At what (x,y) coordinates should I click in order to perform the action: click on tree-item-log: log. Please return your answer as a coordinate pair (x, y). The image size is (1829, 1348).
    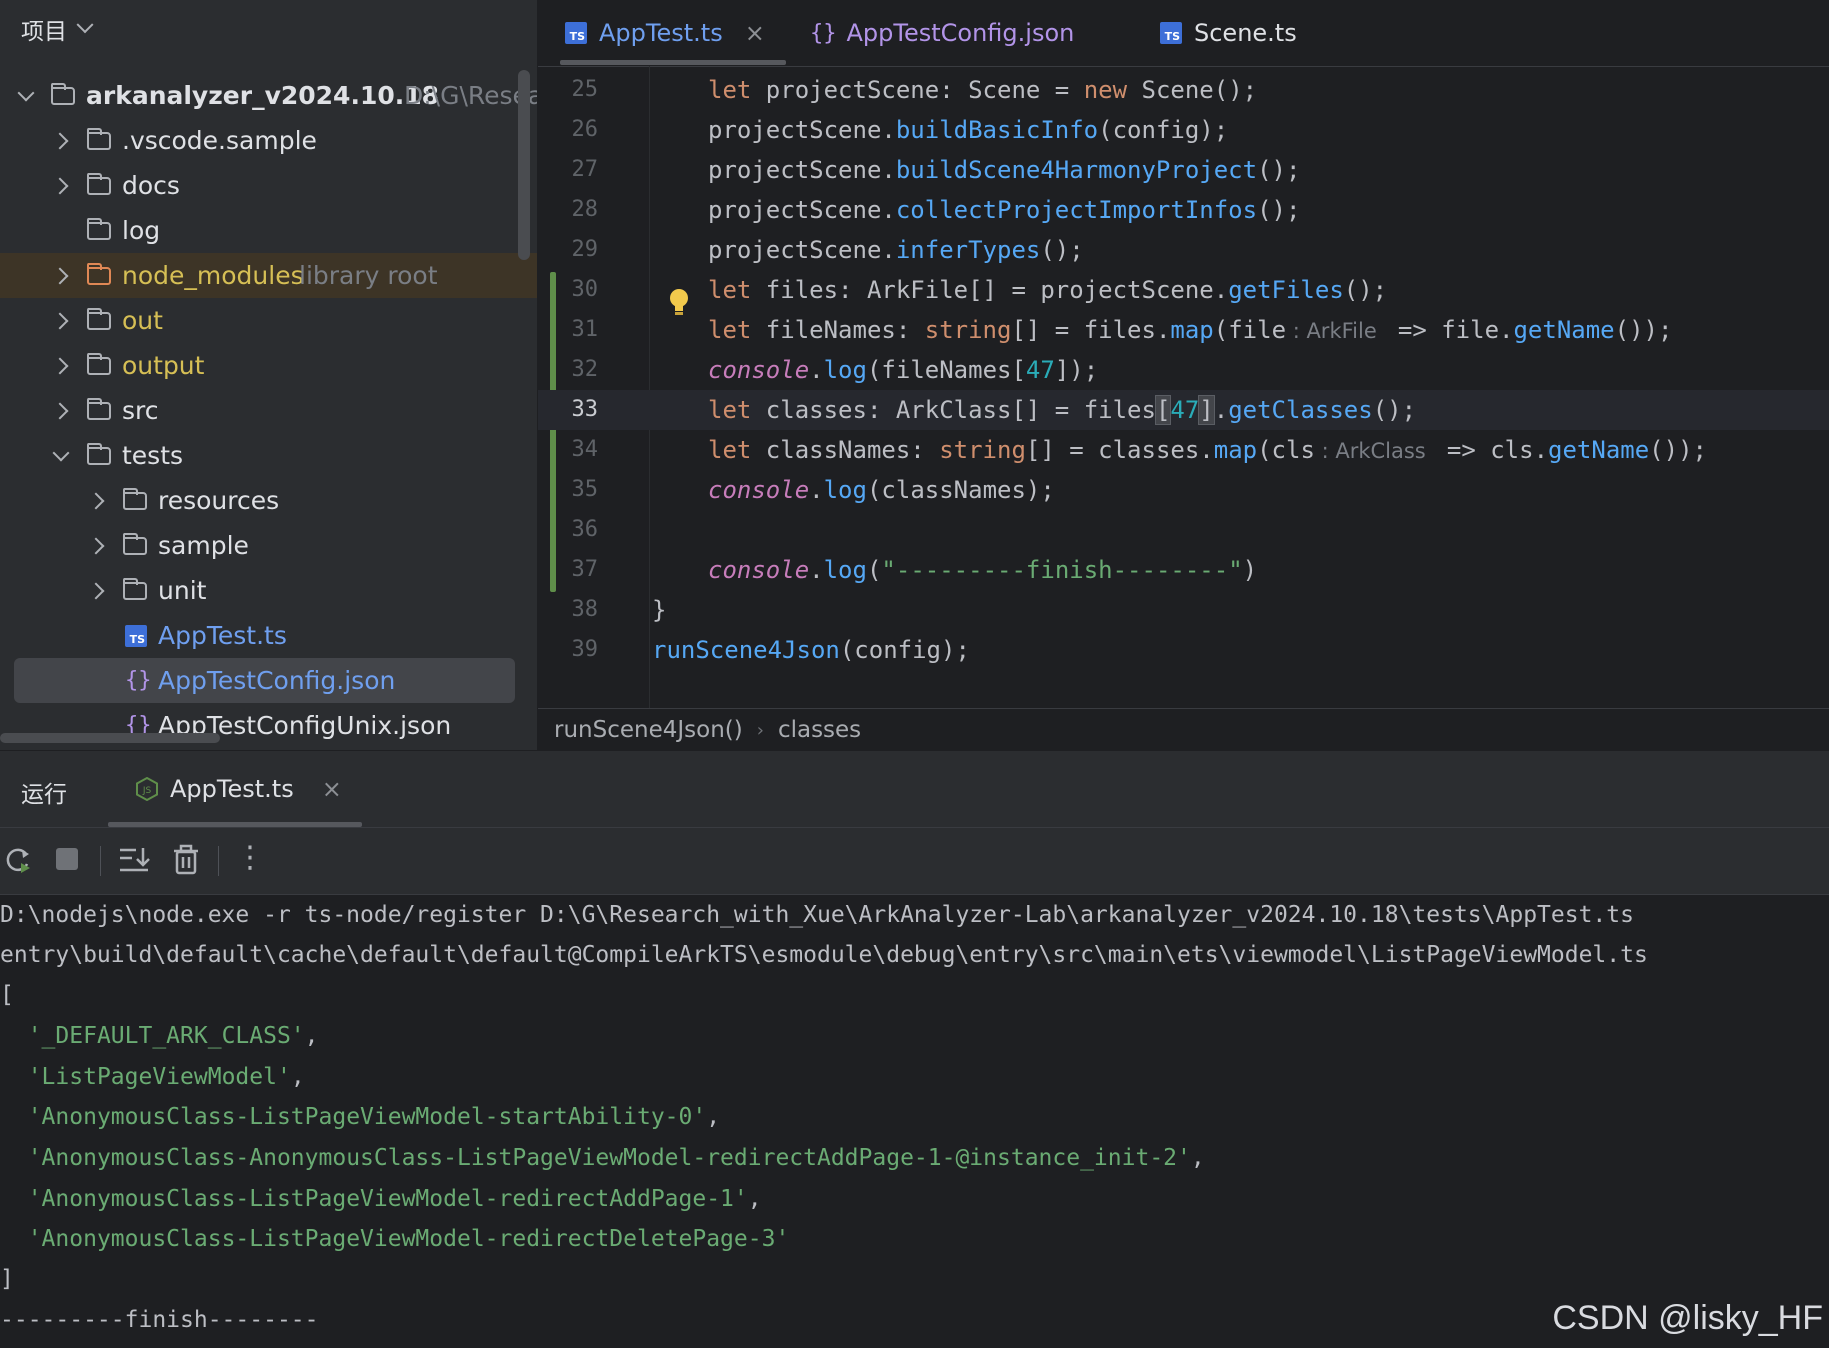
    Looking at the image, I should click on (268, 230).